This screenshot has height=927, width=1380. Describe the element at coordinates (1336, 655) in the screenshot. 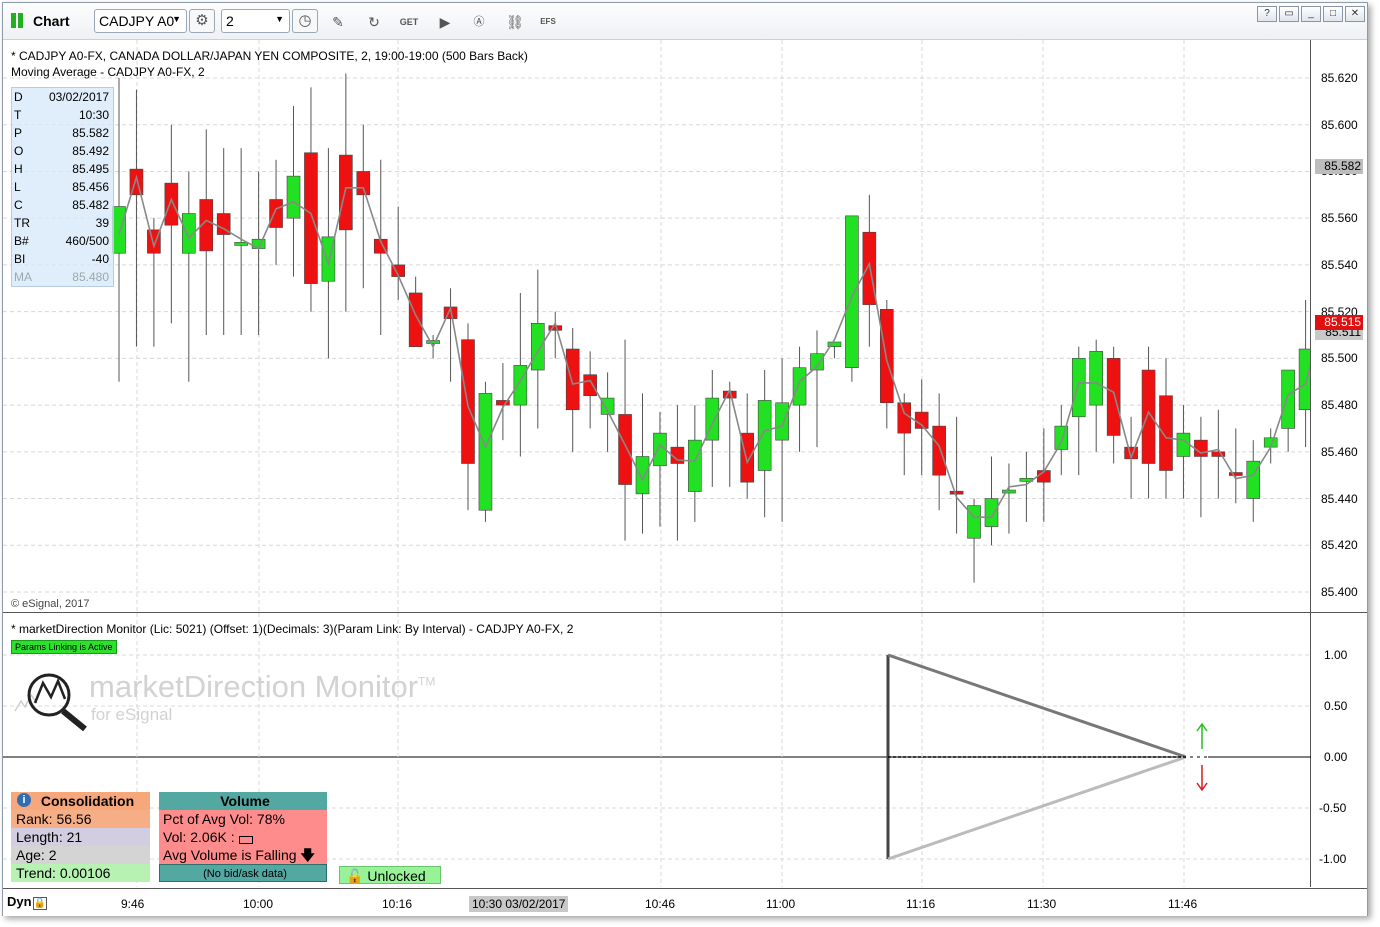

I see `indicator-tick-label: 1.00` at that location.